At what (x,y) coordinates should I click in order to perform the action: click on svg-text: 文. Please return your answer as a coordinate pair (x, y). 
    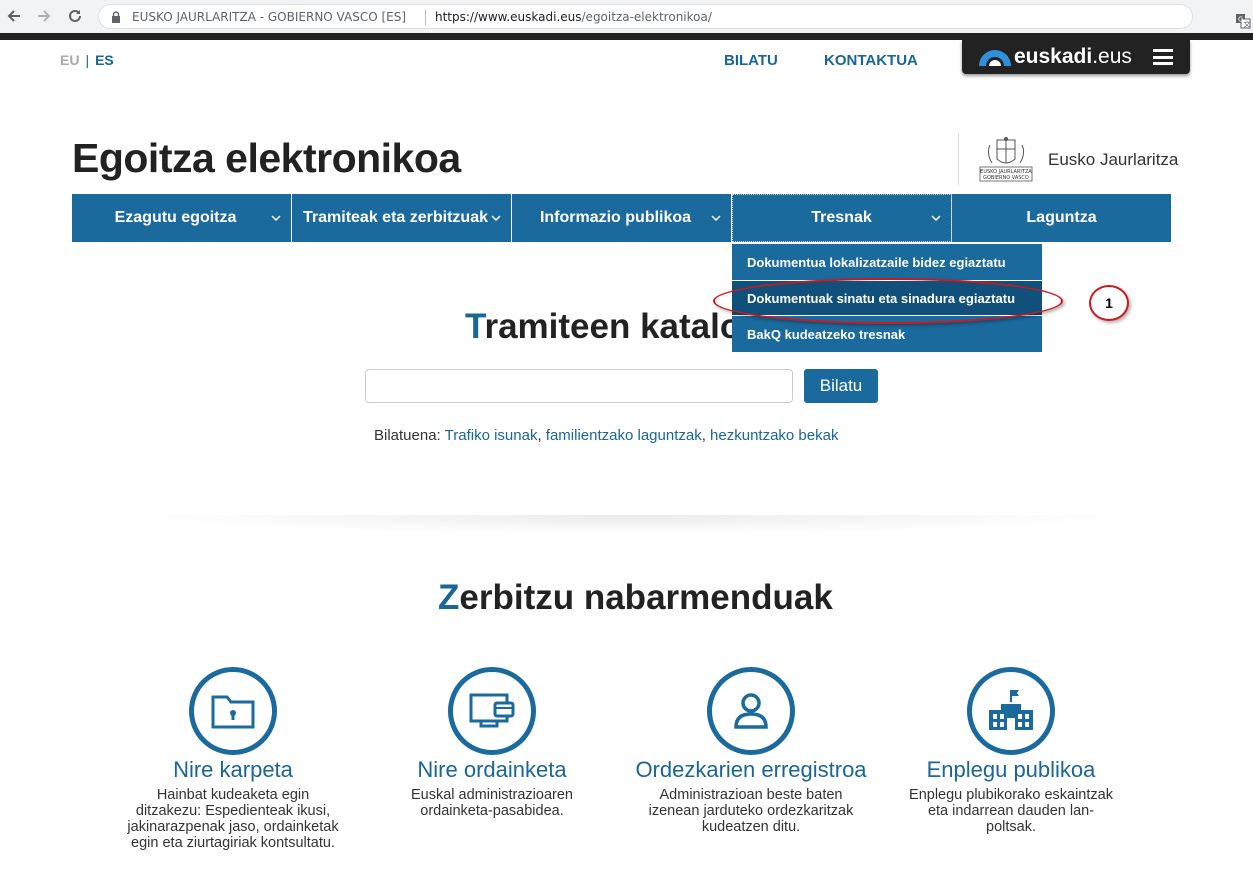
    Looking at the image, I should click on (1247, 24).